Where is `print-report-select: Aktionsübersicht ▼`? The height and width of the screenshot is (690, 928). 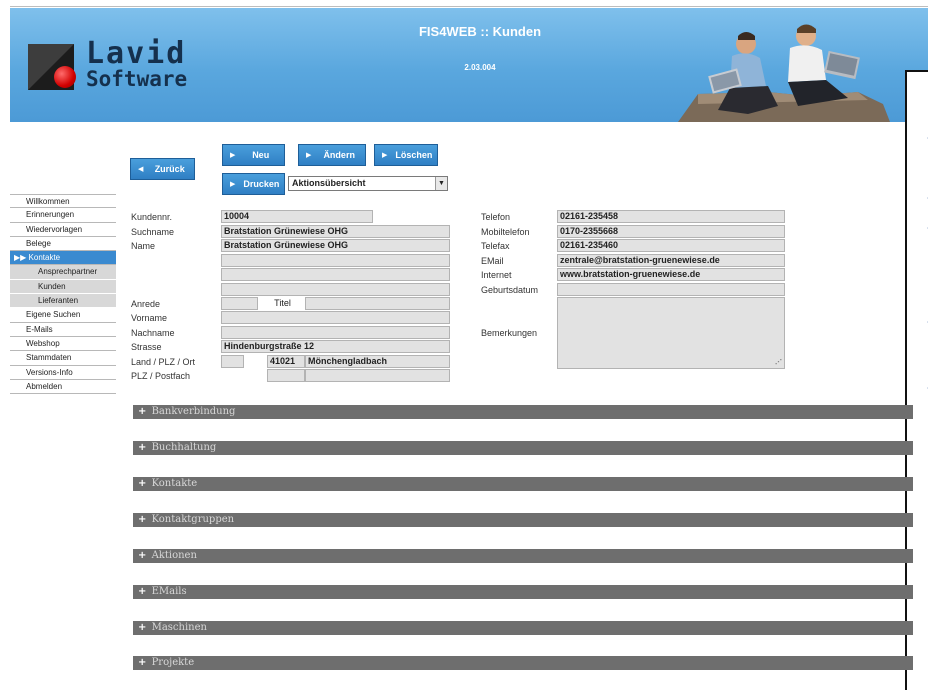 print-report-select: Aktionsübersicht ▼ is located at coordinates (368, 183).